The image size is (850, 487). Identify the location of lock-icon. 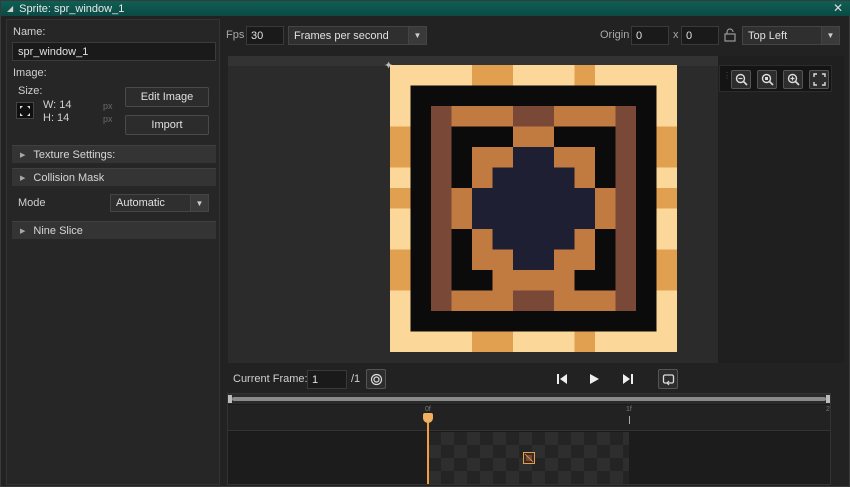
(730, 35).